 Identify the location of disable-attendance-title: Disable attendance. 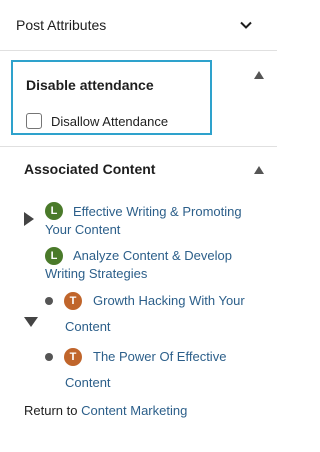
(90, 85).